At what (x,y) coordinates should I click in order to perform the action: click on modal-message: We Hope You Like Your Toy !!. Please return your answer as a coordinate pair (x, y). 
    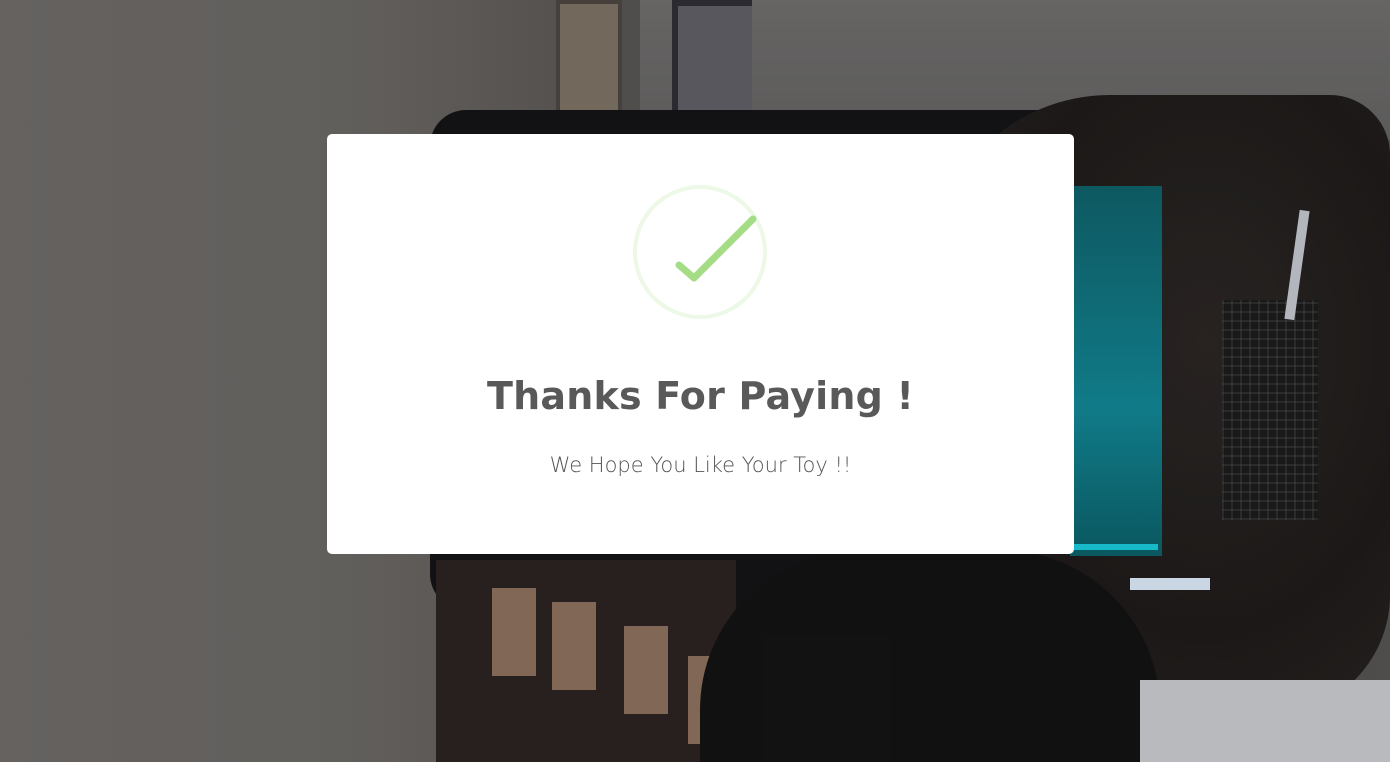
    Looking at the image, I should click on (700, 465).